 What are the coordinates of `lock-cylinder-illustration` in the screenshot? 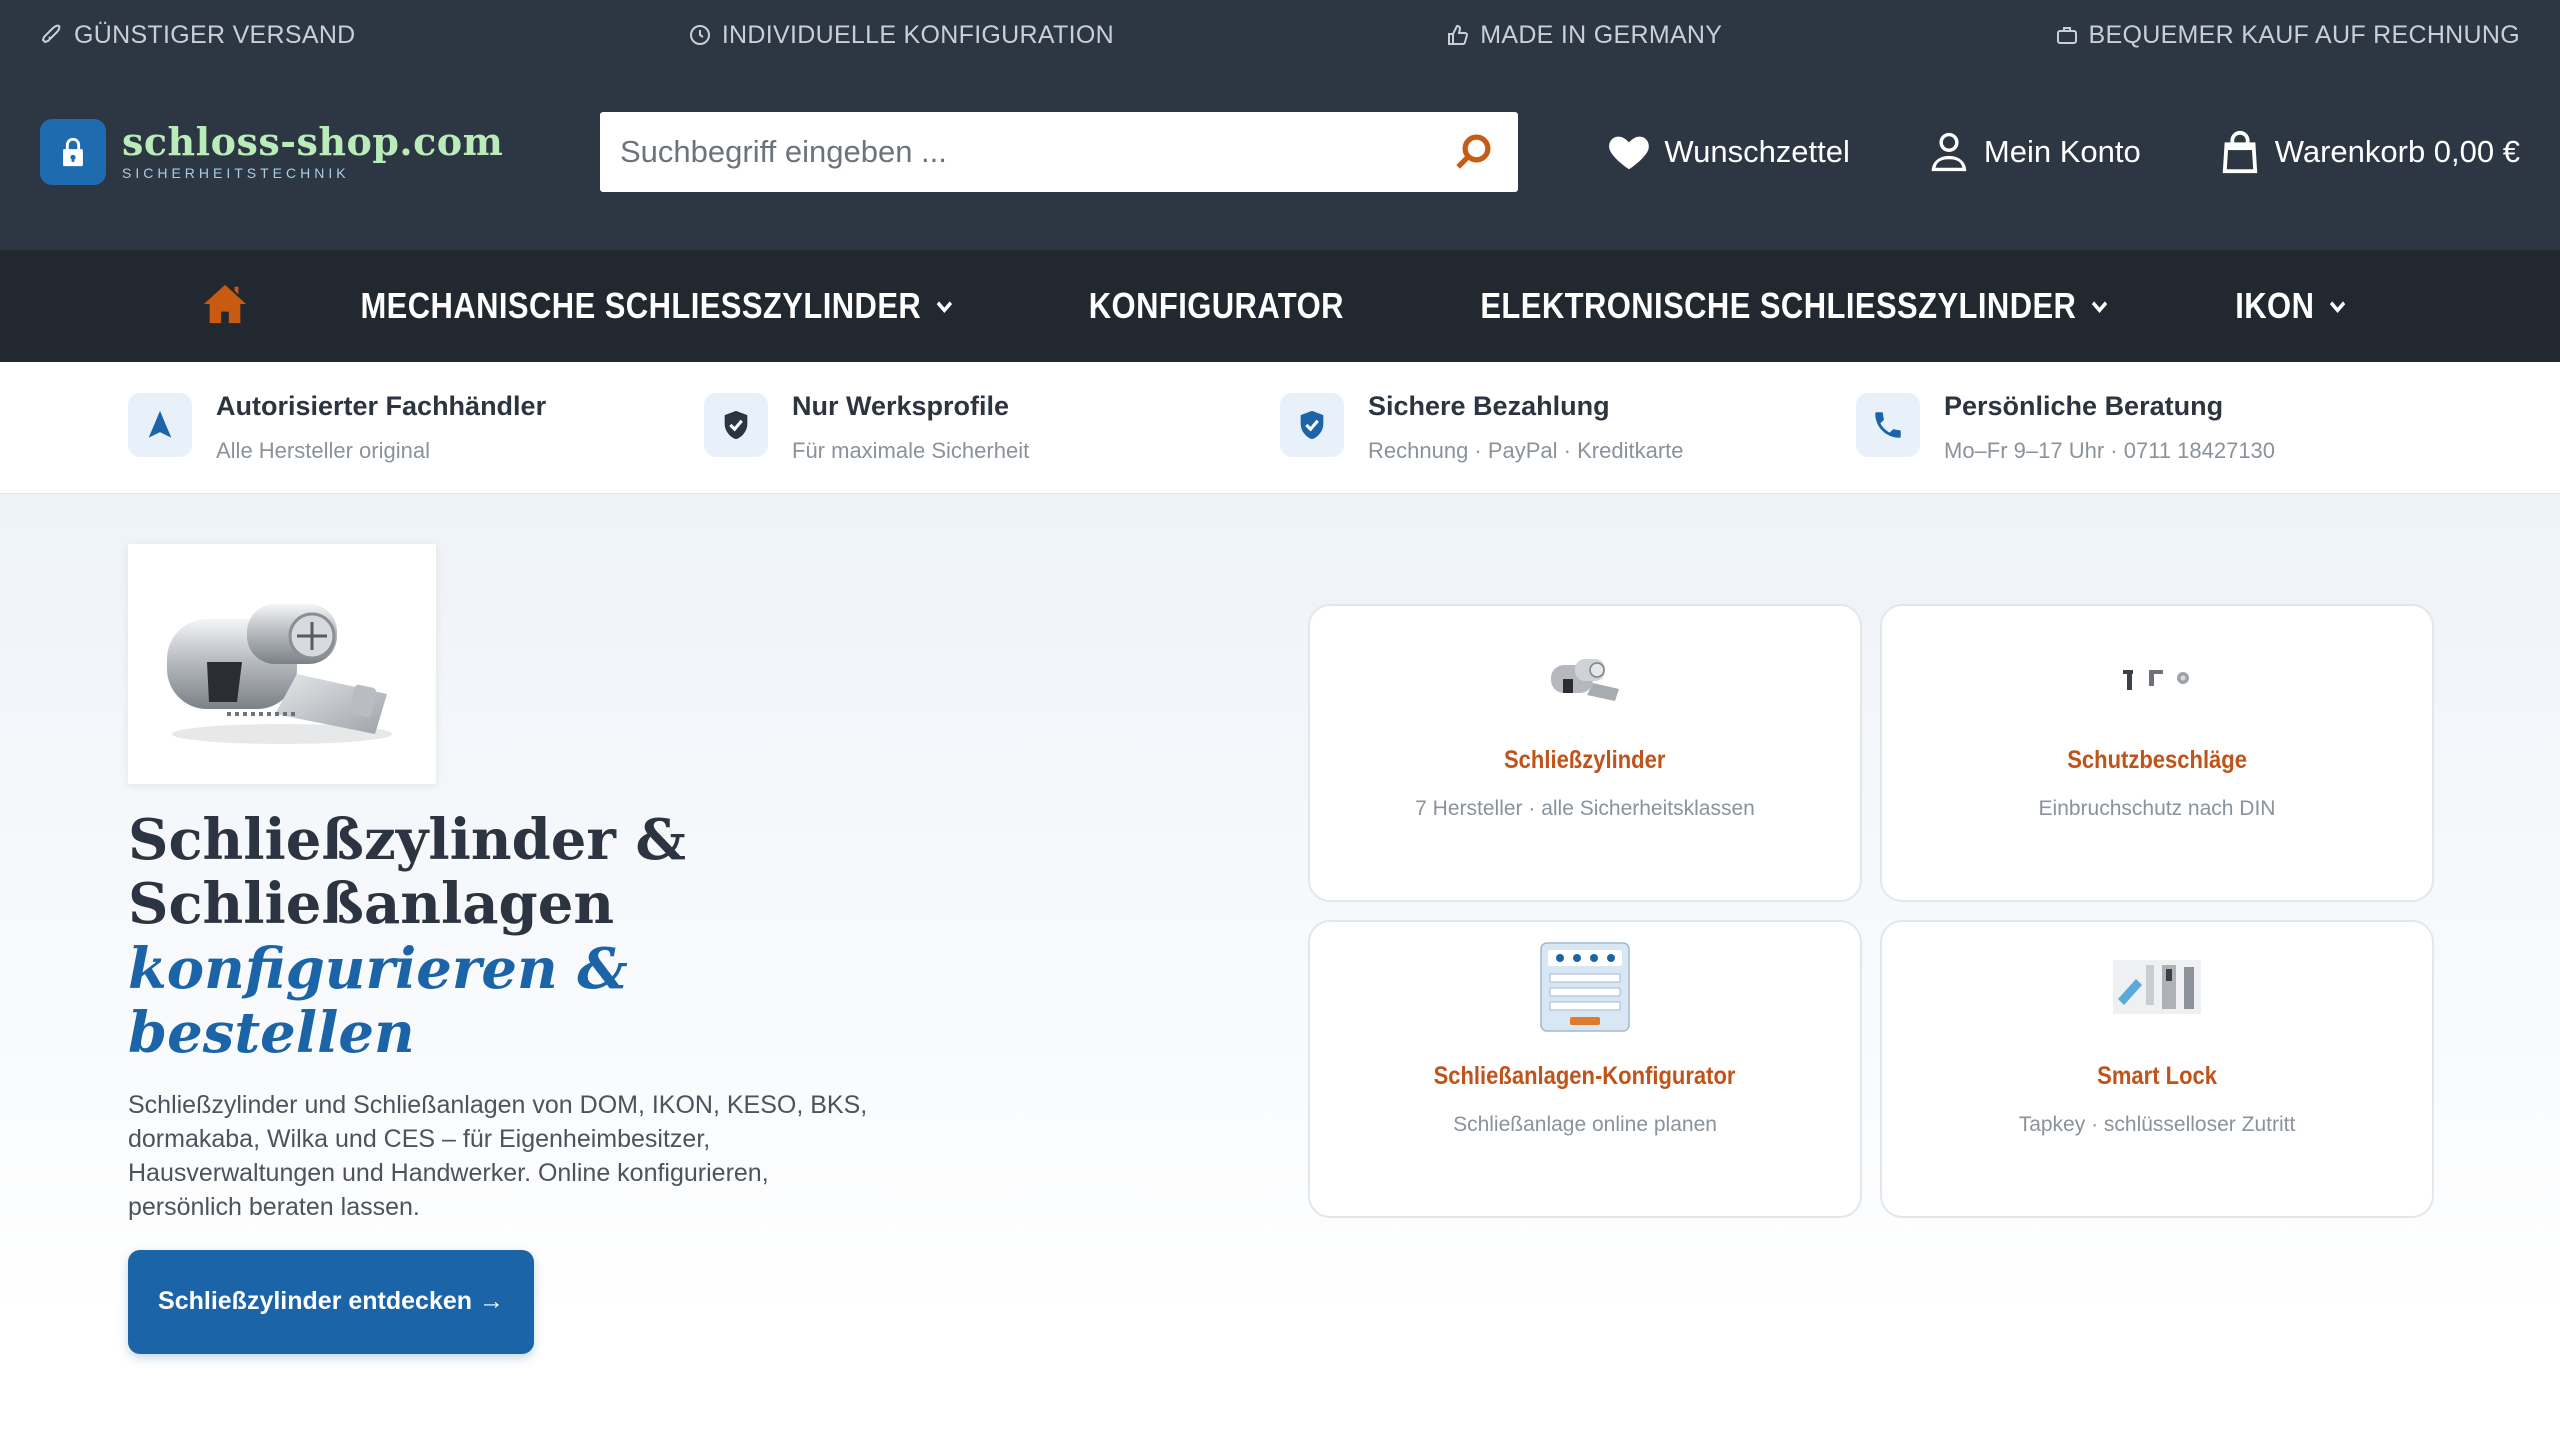 It's located at (279, 674).